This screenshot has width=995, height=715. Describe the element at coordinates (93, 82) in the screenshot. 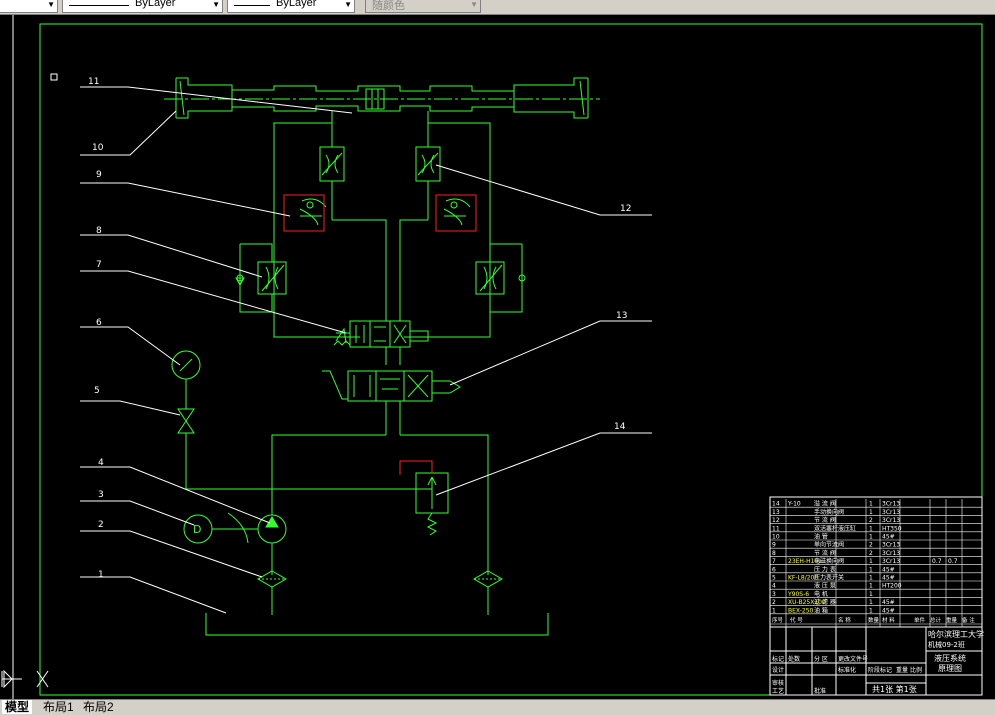

I see `callout-11: 11` at that location.